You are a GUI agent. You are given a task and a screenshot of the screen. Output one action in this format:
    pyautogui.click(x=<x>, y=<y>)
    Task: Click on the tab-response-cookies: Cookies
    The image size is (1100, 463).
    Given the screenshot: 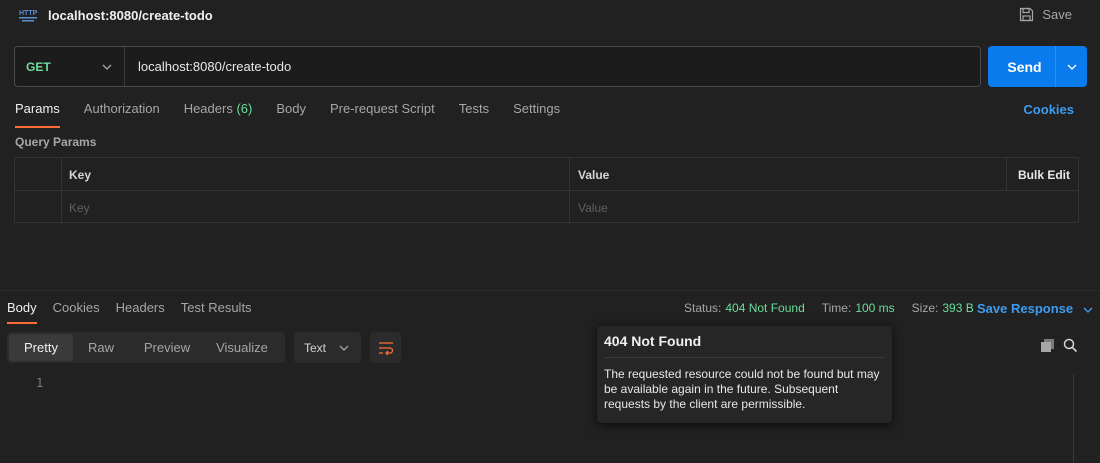 What is the action you would take?
    pyautogui.click(x=76, y=312)
    